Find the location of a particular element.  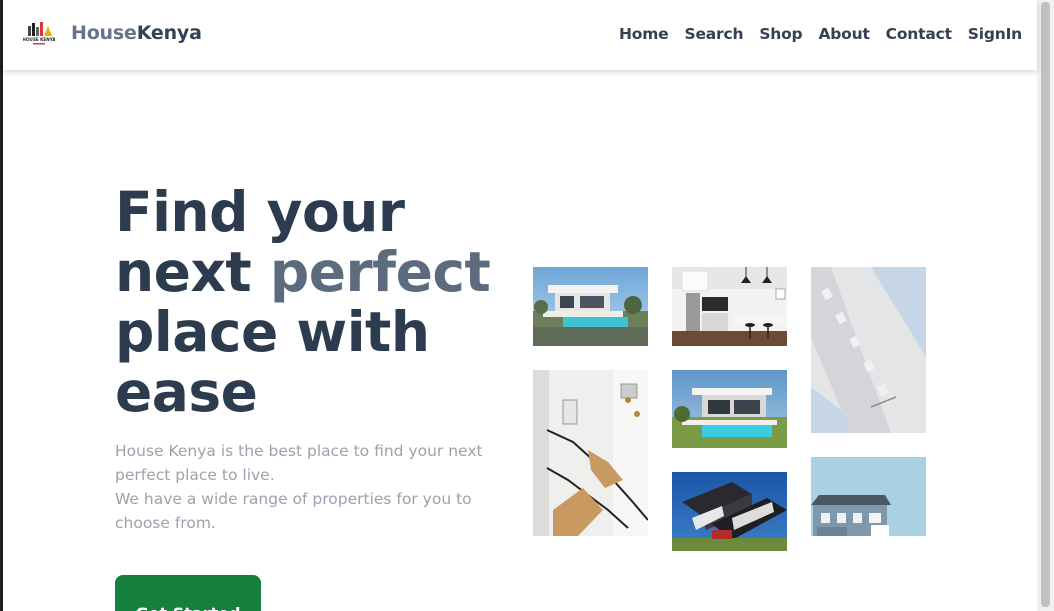

gallery-image-staircase is located at coordinates (590, 453).